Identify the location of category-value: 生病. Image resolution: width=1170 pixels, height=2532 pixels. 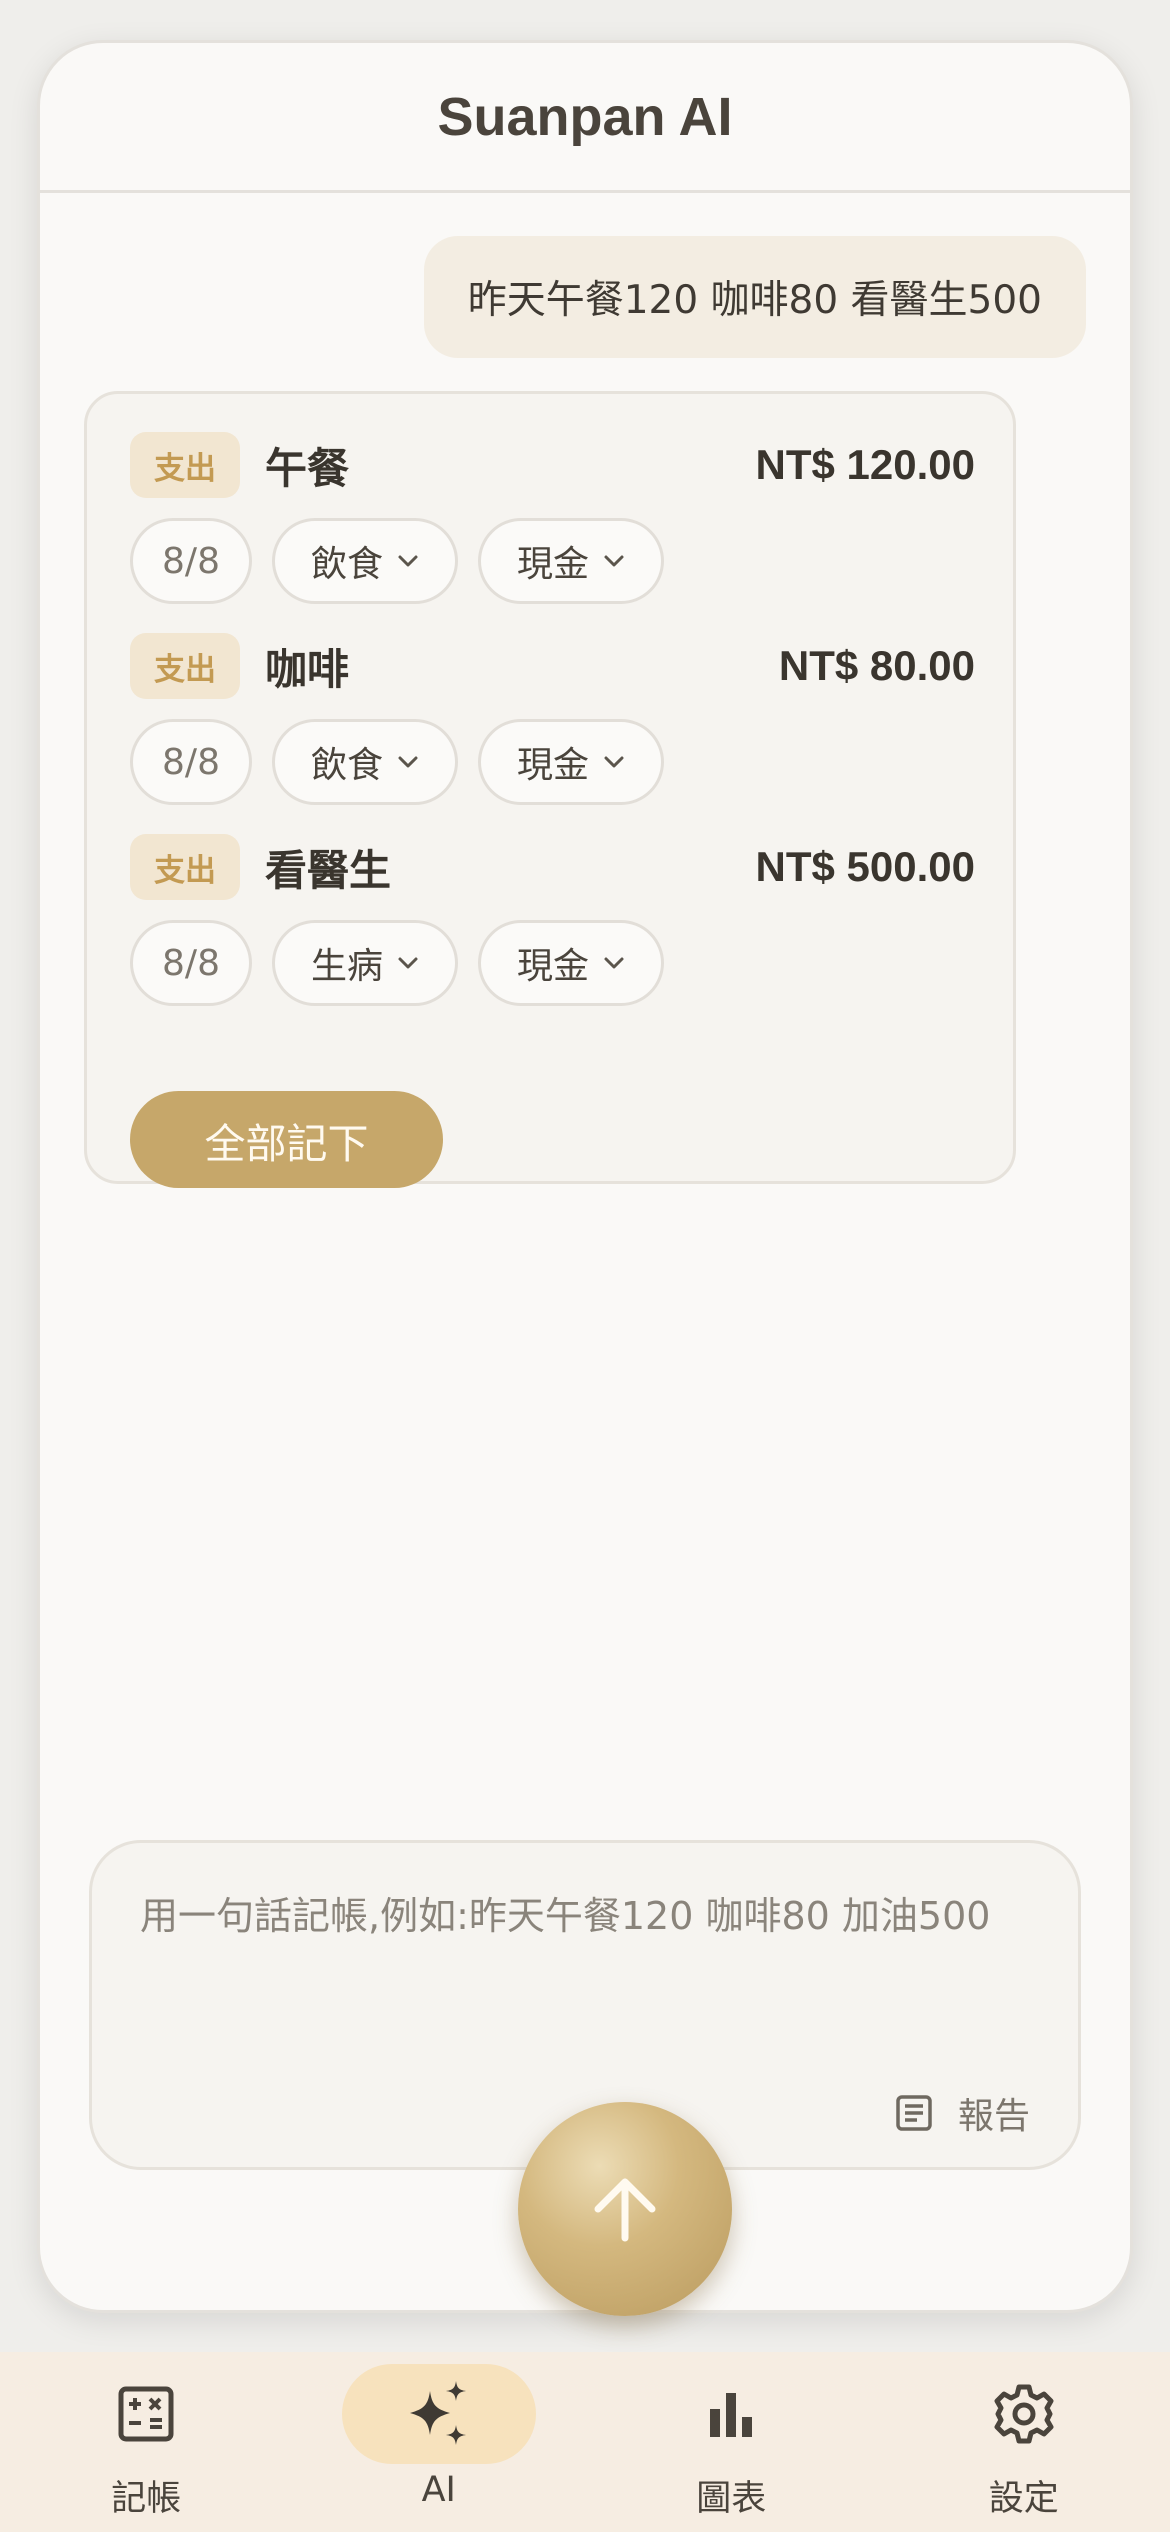
(346, 966).